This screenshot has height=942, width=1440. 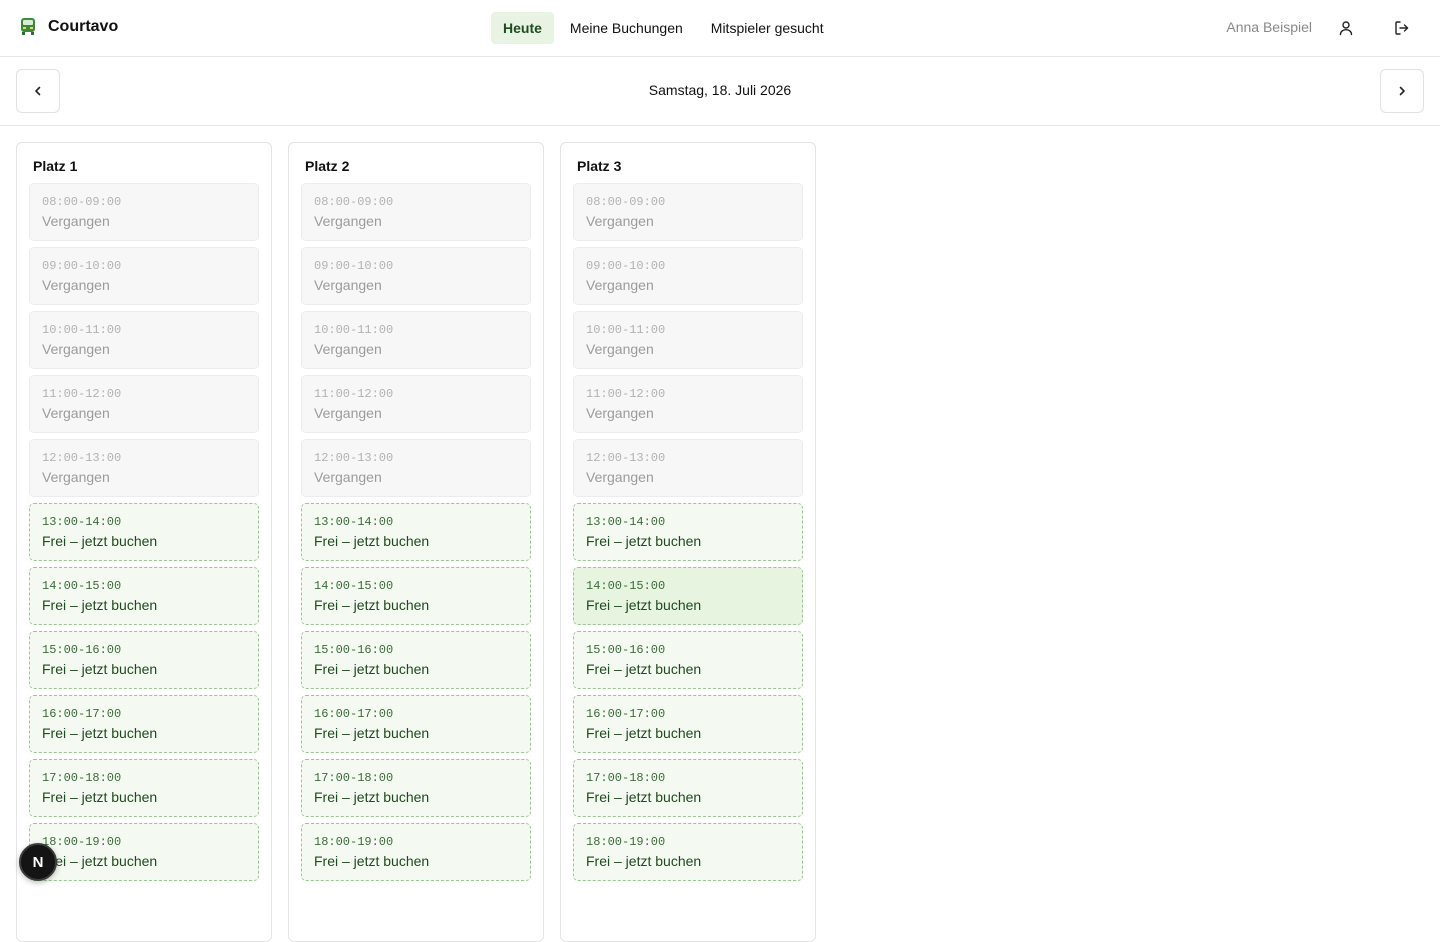 I want to click on profile-button, so click(x=1346, y=28).